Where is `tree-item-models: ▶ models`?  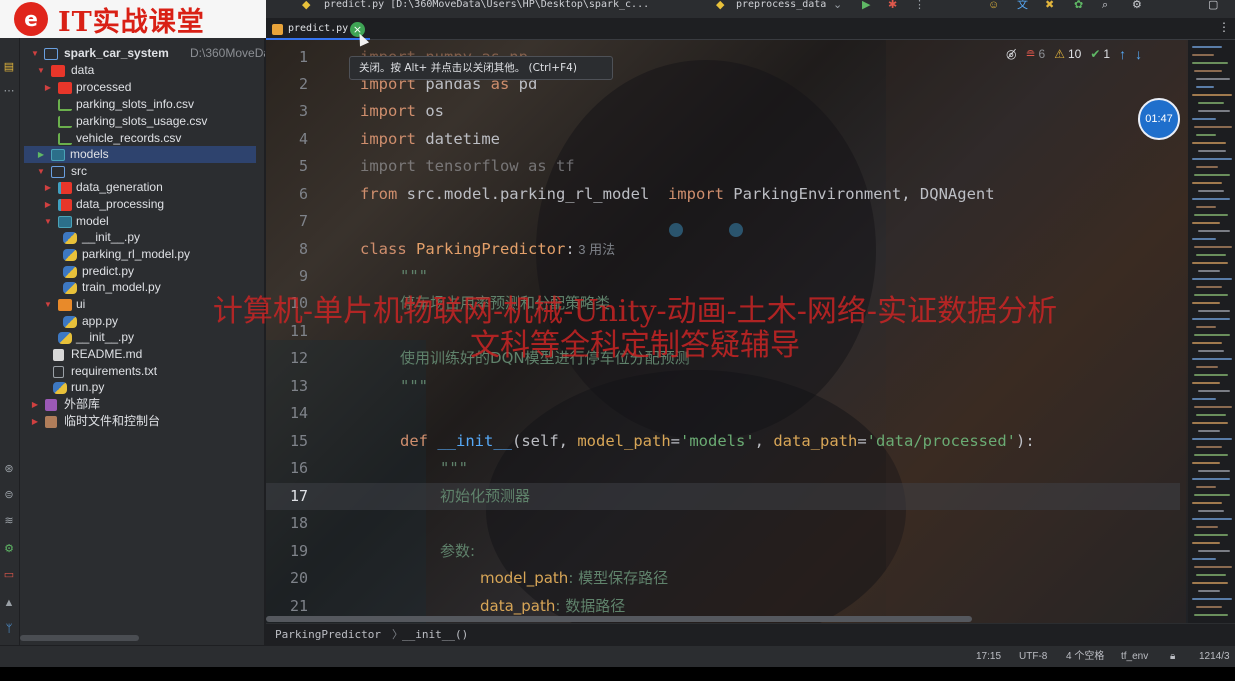 tree-item-models: ▶ models is located at coordinates (140, 154).